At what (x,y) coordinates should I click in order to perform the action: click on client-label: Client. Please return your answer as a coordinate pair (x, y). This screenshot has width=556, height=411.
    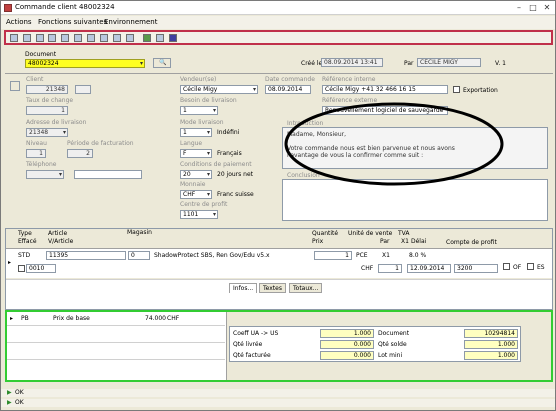
    Looking at the image, I should click on (35, 79).